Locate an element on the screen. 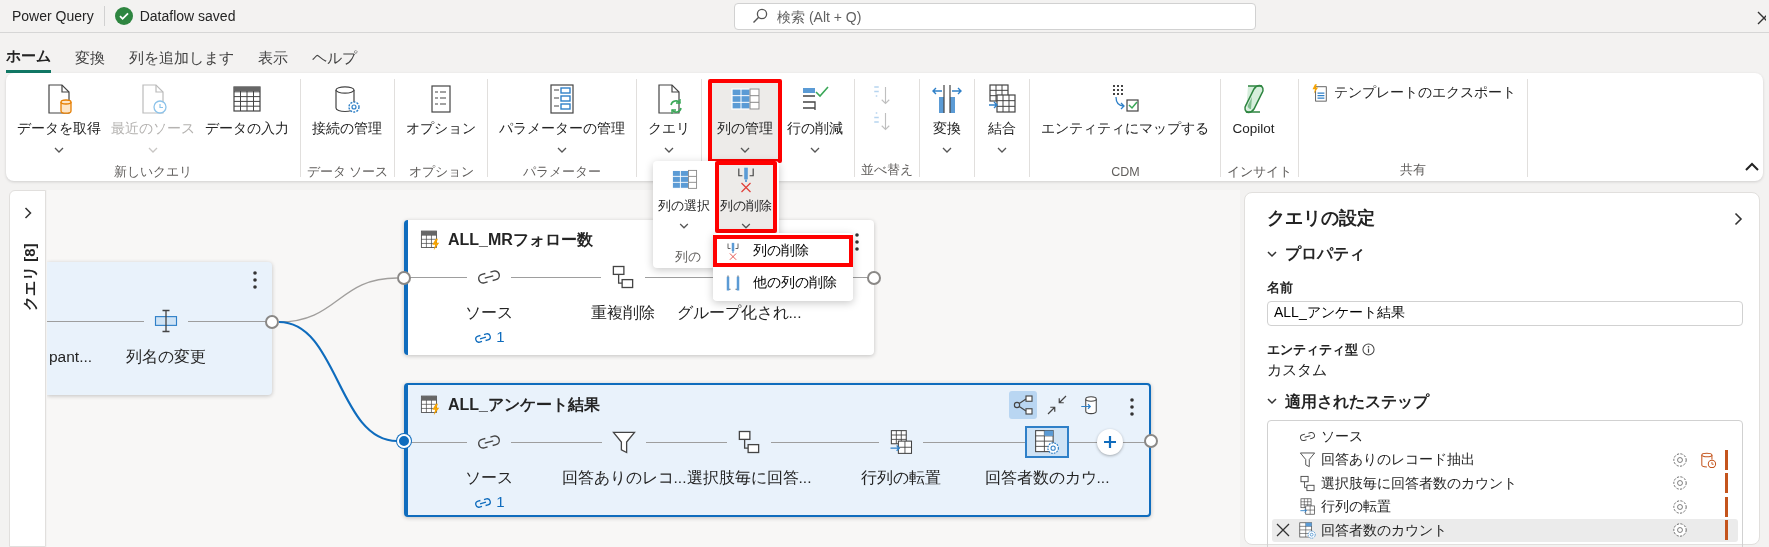  query-title: ALL_アンケート結果 is located at coordinates (524, 405).